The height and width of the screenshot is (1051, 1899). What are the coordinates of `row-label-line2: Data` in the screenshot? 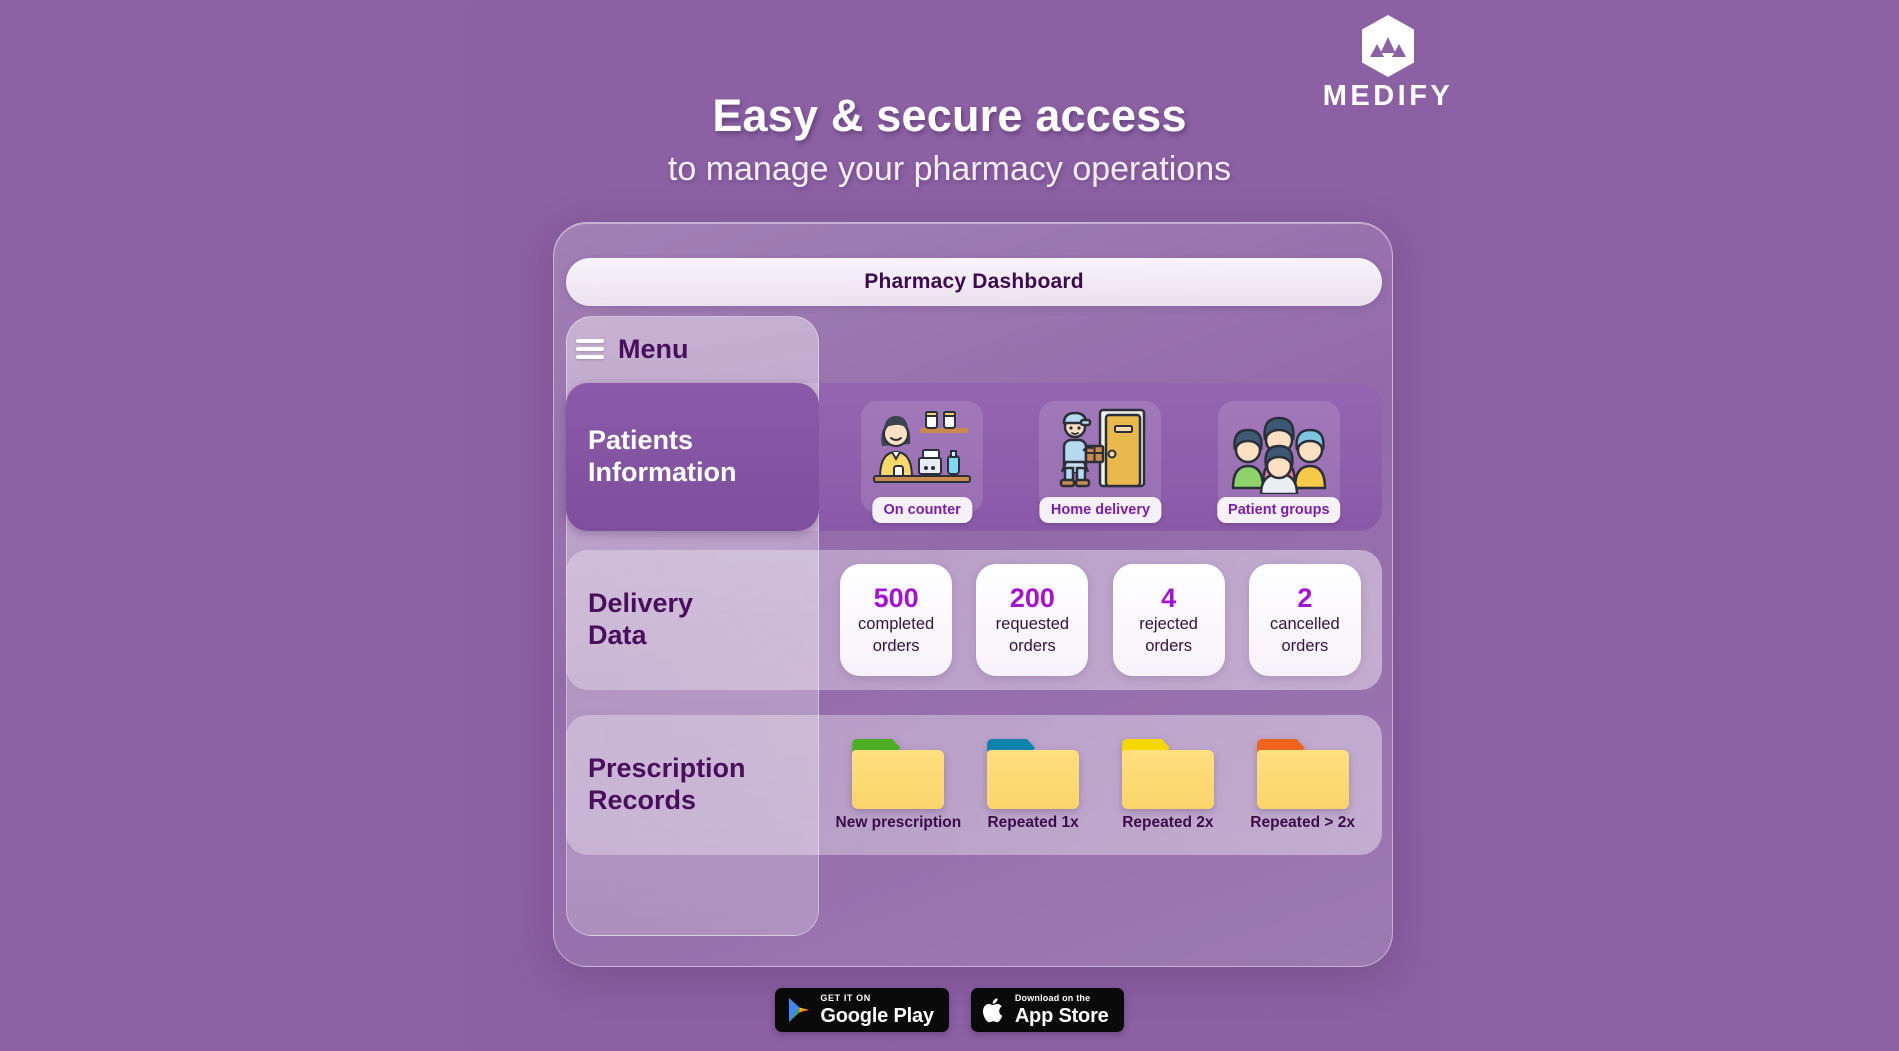 It's located at (617, 635).